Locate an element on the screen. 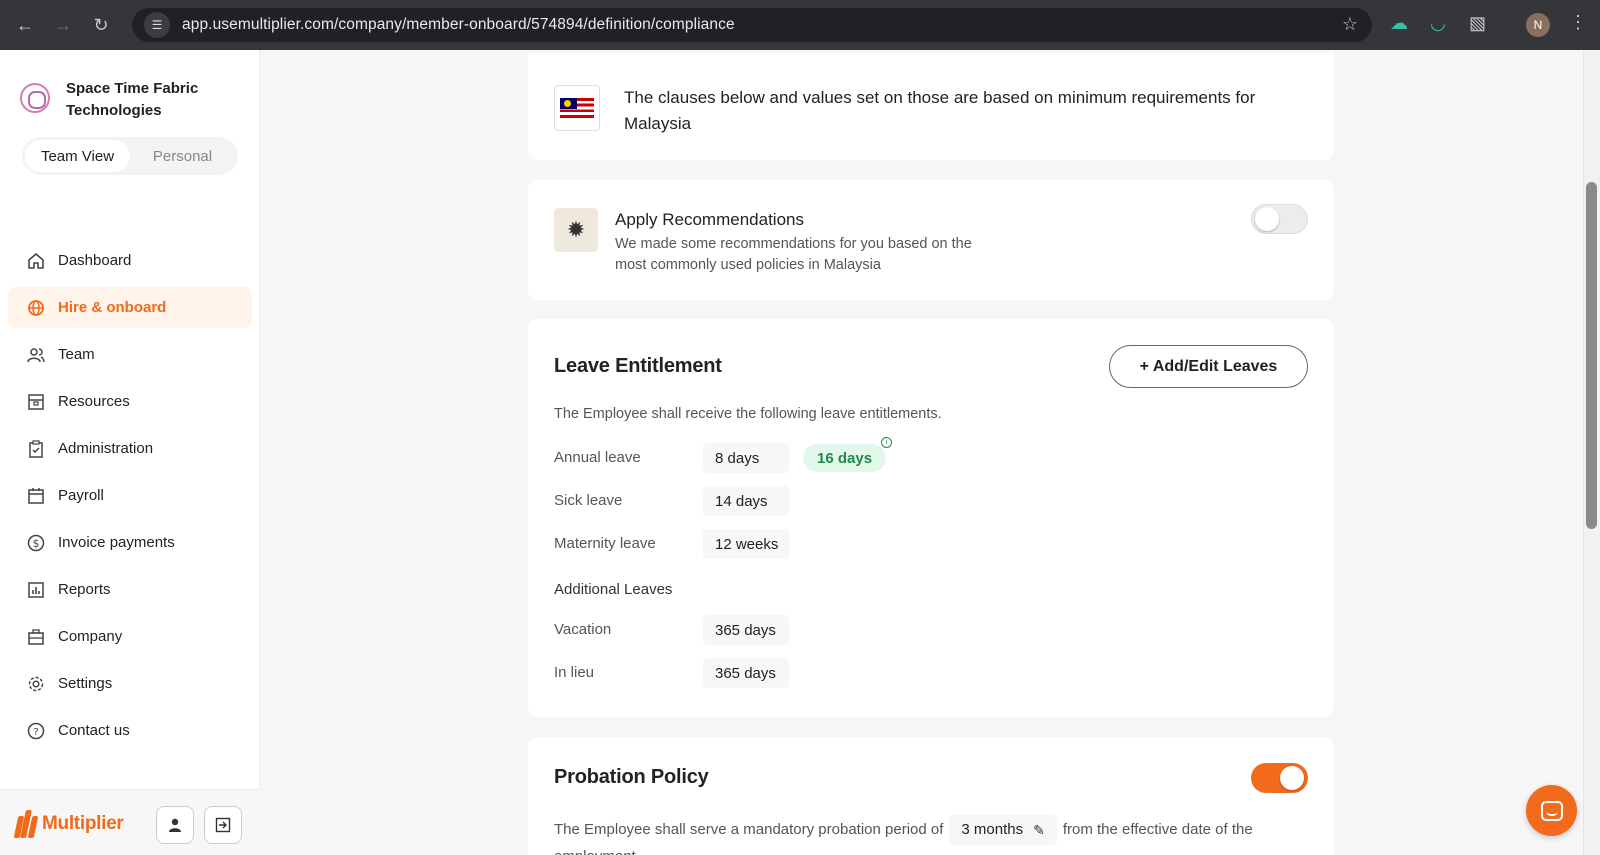 The image size is (1600, 855). leave-row-in-lieu: In lieu 365 days is located at coordinates (804, 673).